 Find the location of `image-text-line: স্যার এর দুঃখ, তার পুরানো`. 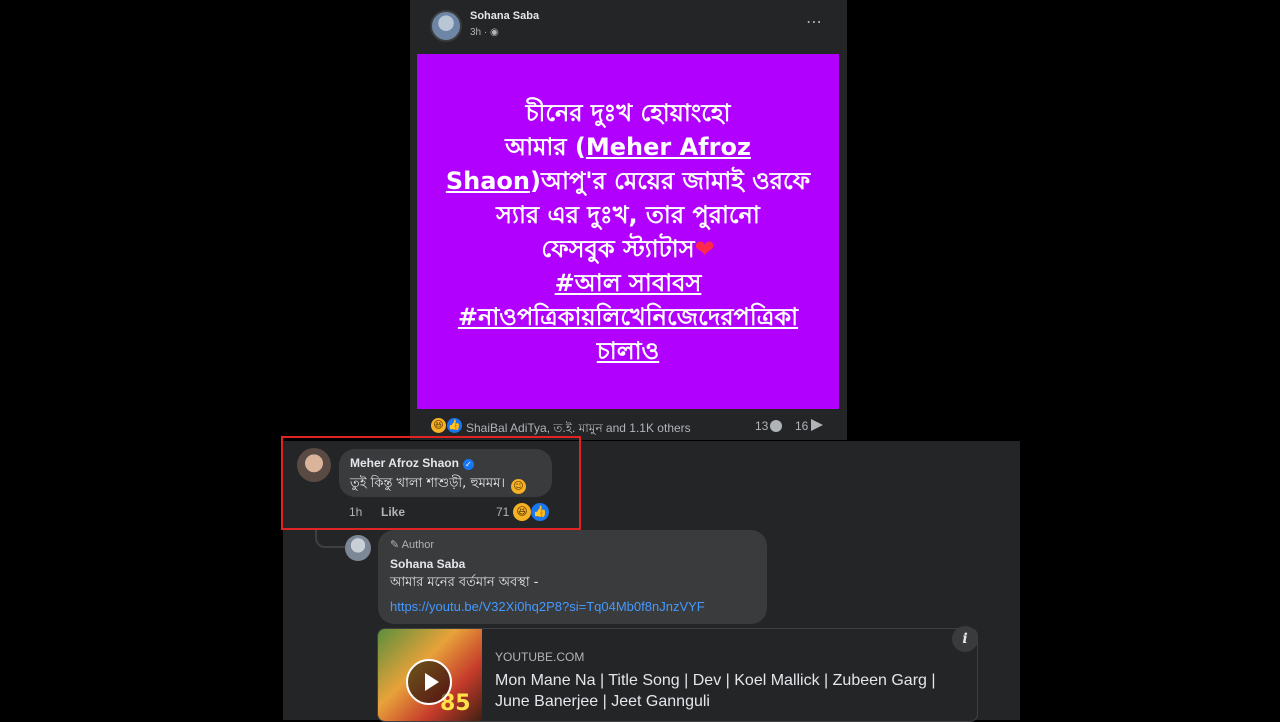

image-text-line: স্যার এর দুঃখ, তার পুরানো is located at coordinates (628, 215).